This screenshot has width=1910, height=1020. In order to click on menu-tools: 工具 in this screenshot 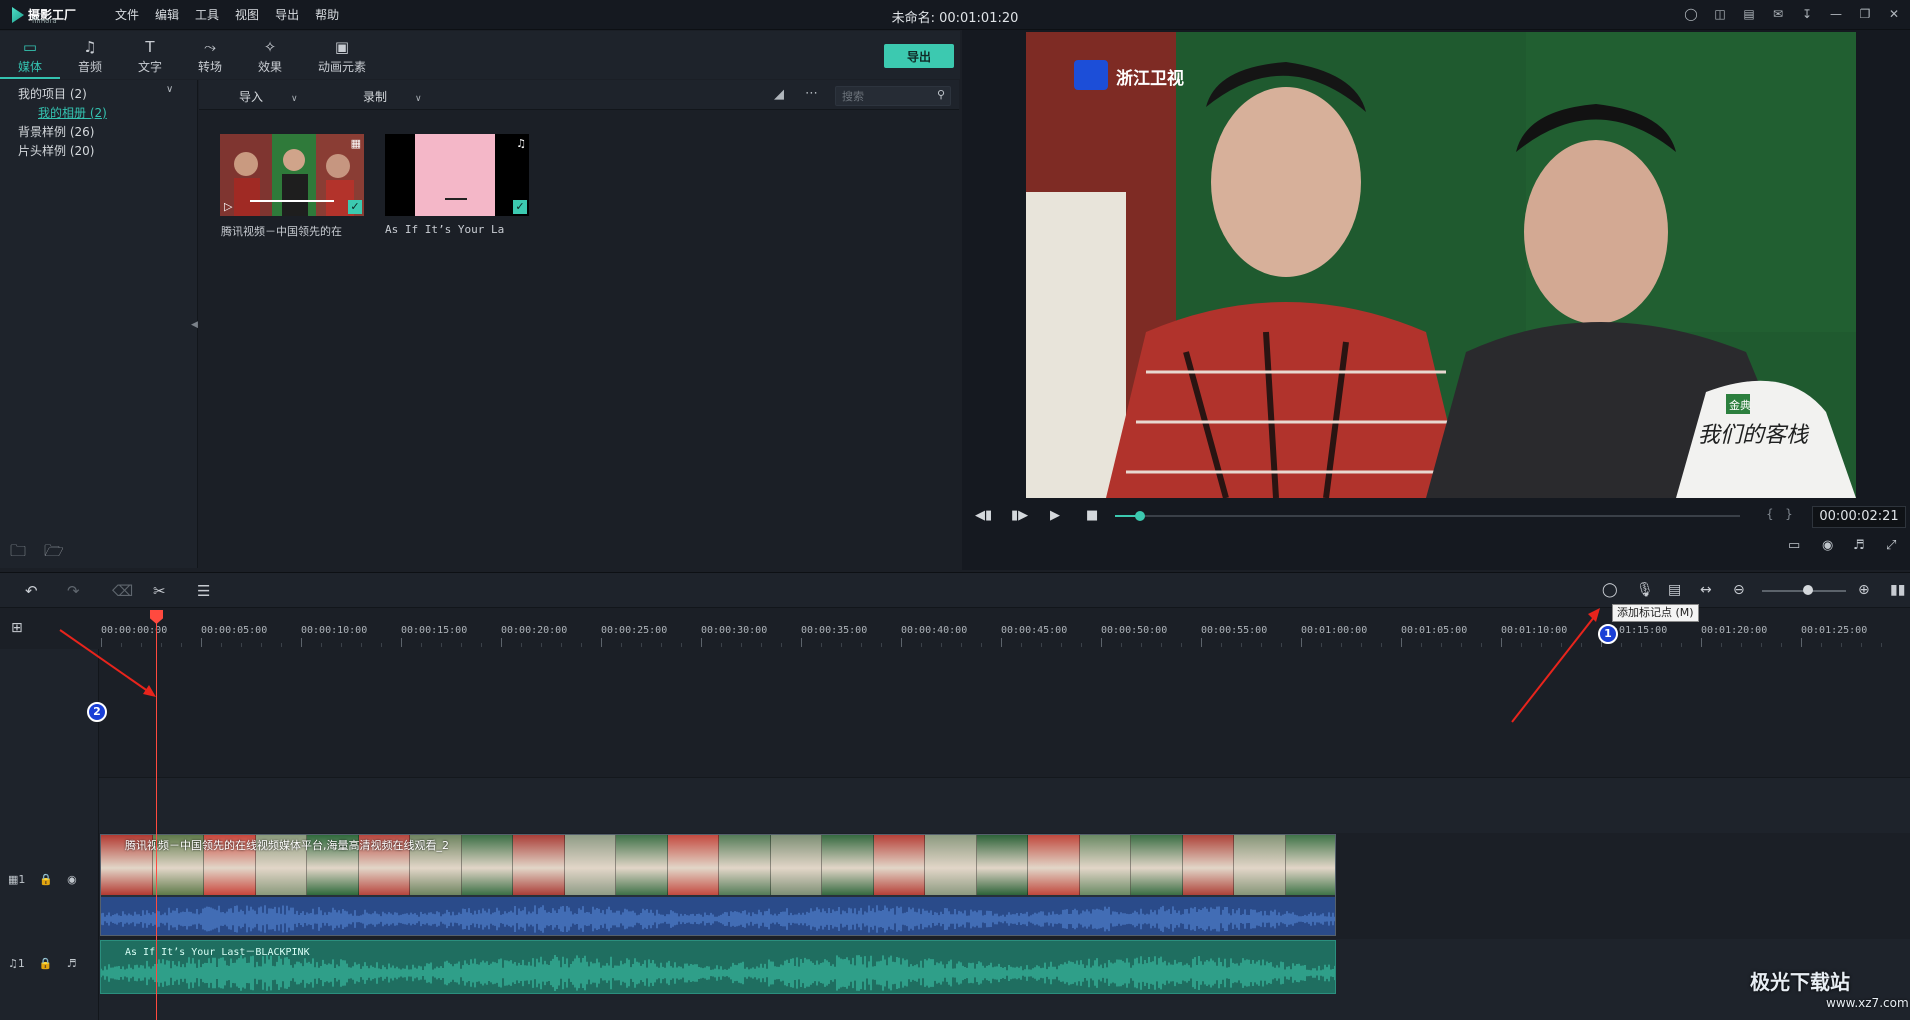, I will do `click(207, 14)`.